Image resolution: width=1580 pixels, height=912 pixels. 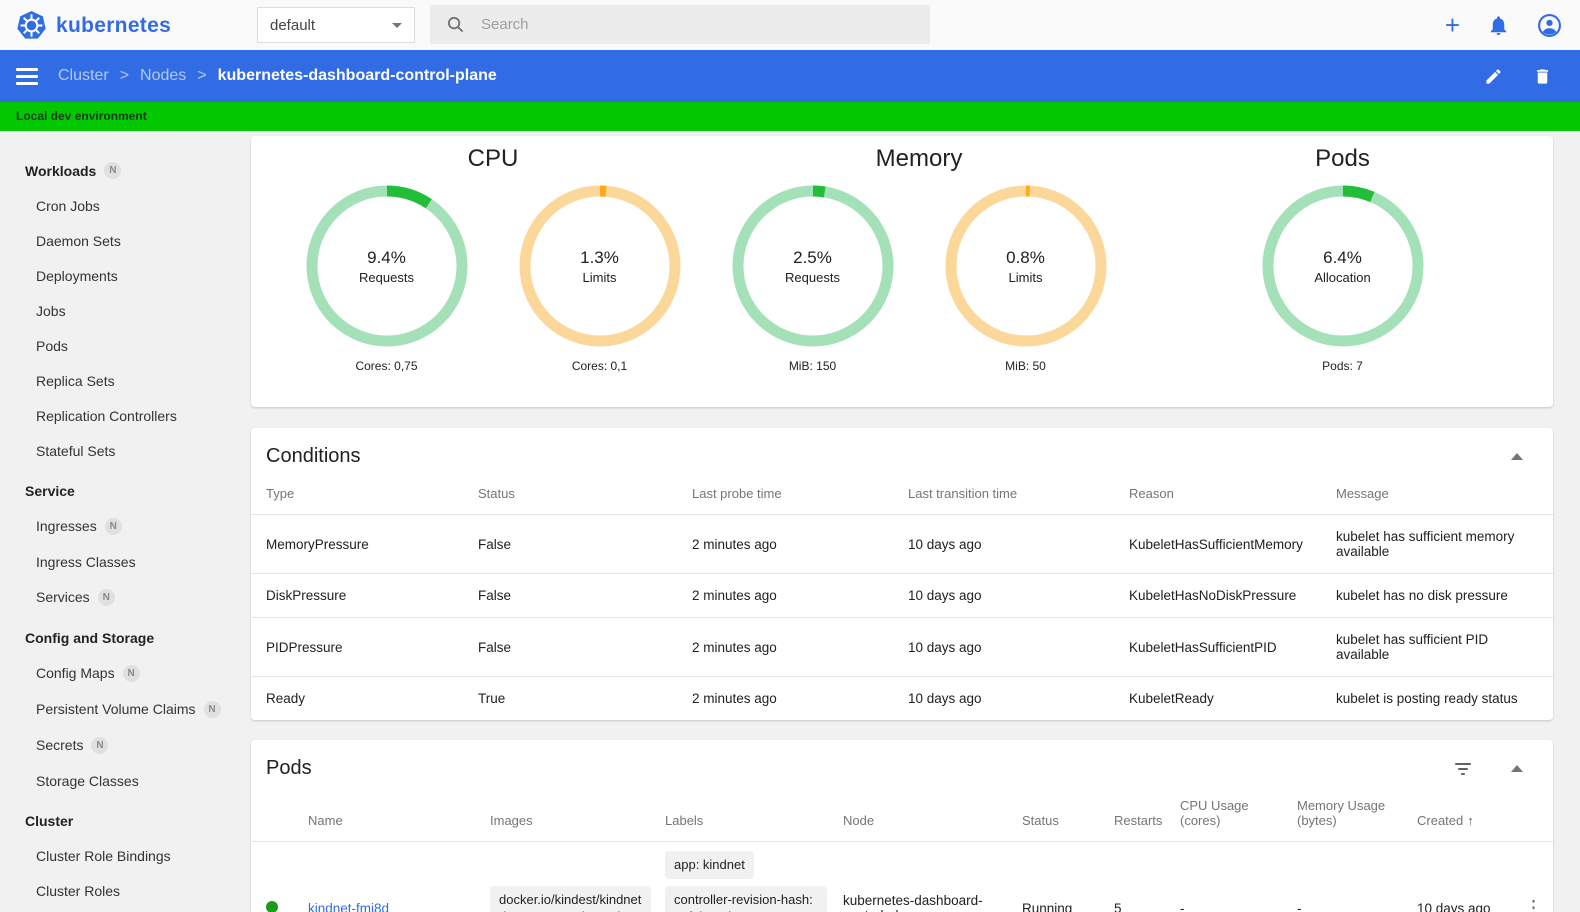 I want to click on sidebar-item-label: Cron Jobs, so click(x=68, y=205).